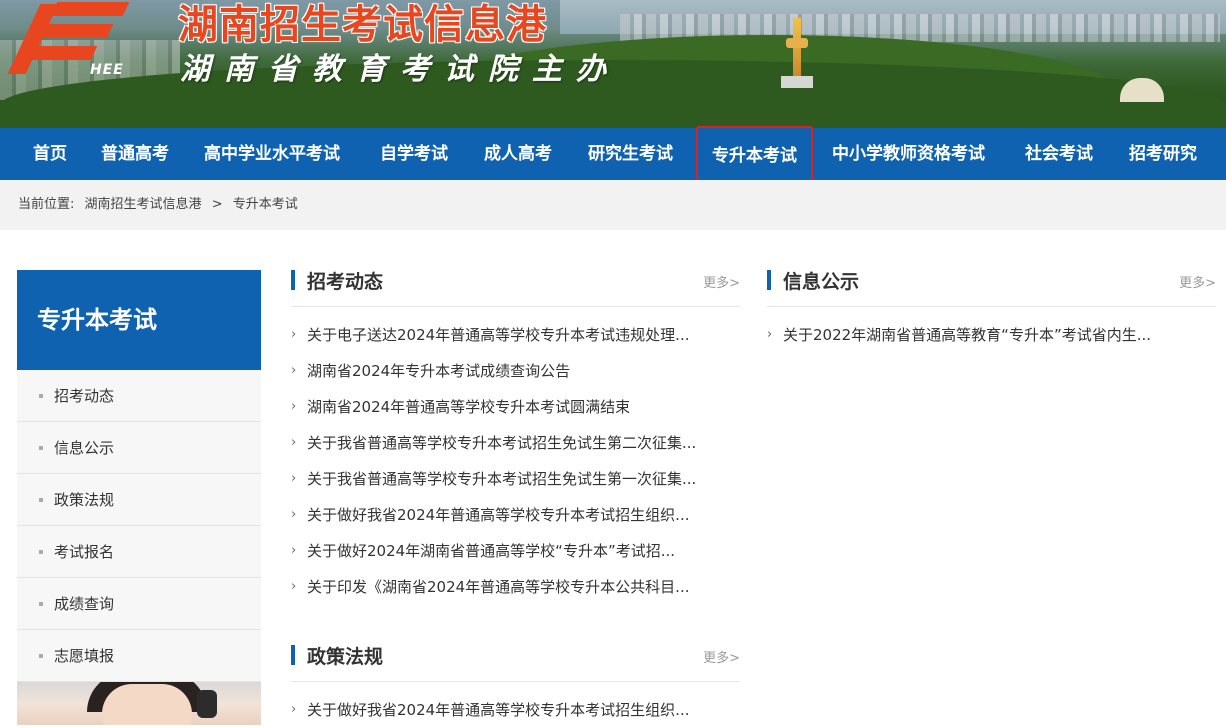 The height and width of the screenshot is (728, 1226). Describe the element at coordinates (84, 448) in the screenshot. I see `sidebar-item-label: 信息公示` at that location.